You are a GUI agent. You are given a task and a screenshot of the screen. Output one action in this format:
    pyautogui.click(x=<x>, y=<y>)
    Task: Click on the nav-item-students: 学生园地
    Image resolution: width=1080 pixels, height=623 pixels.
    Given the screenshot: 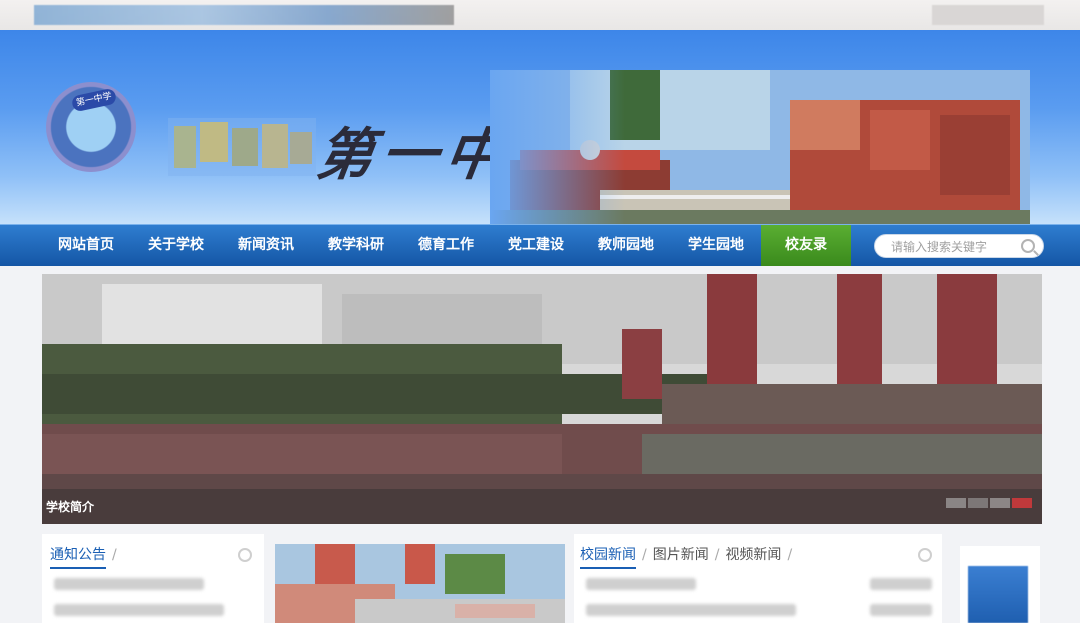 What is the action you would take?
    pyautogui.click(x=716, y=245)
    